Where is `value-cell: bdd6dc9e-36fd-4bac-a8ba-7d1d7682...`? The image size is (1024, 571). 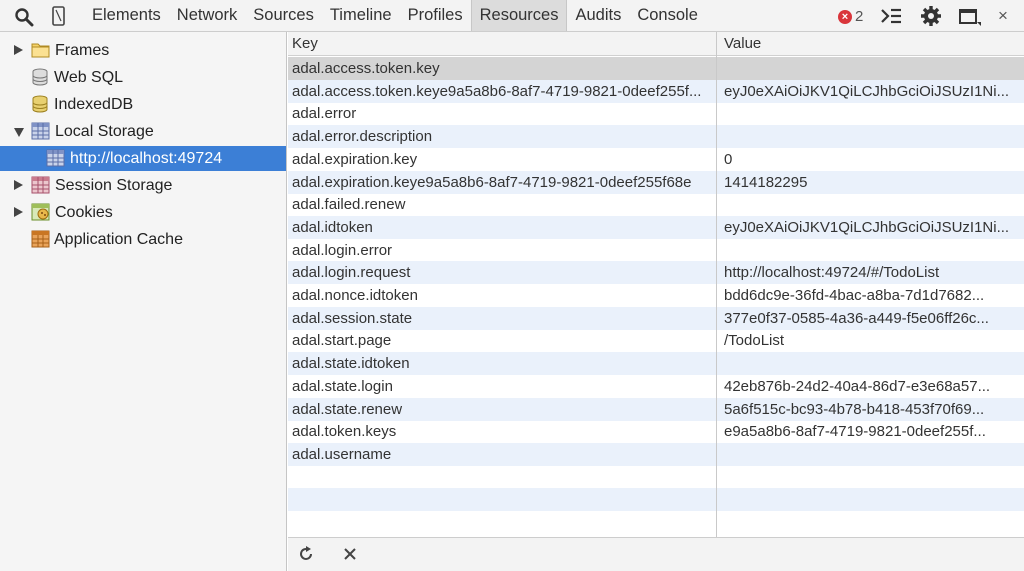 value-cell: bdd6dc9e-36fd-4bac-a8ba-7d1d7682... is located at coordinates (872, 295).